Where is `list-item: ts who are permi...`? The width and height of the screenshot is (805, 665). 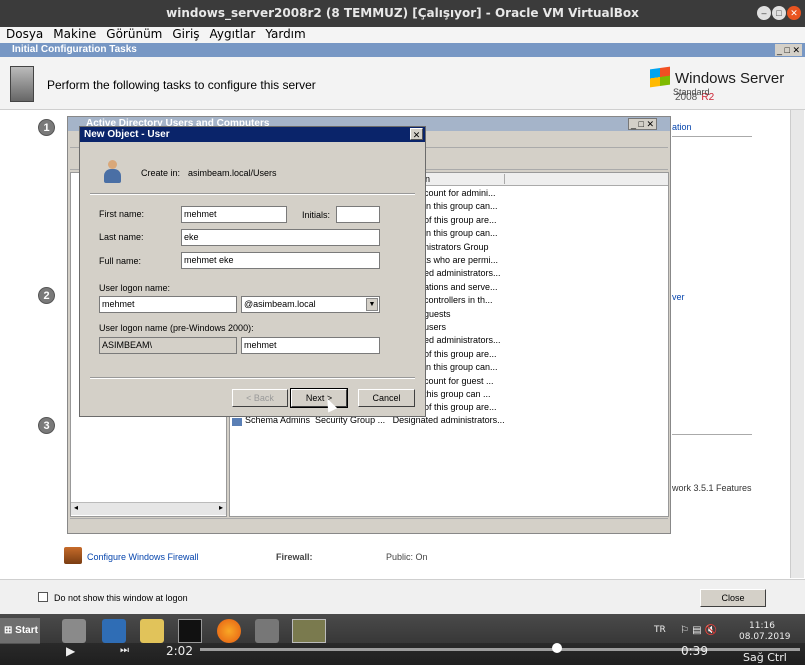
list-item: ts who are permi... is located at coordinates (461, 260).